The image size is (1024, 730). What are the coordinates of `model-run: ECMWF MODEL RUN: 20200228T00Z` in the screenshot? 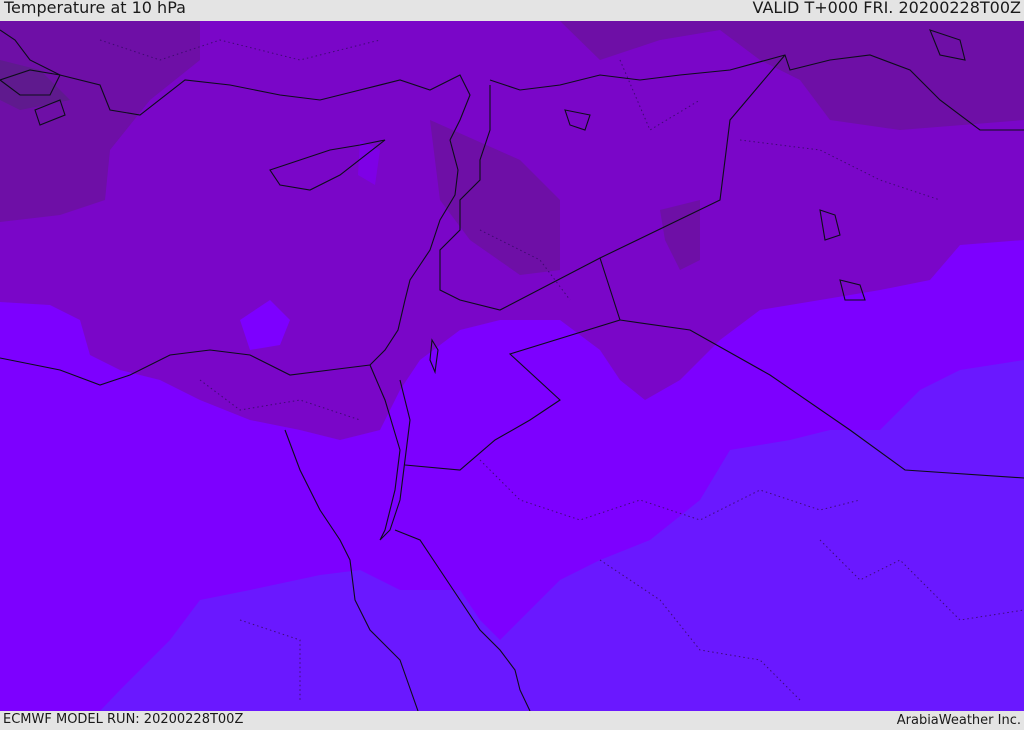 It's located at (123, 719).